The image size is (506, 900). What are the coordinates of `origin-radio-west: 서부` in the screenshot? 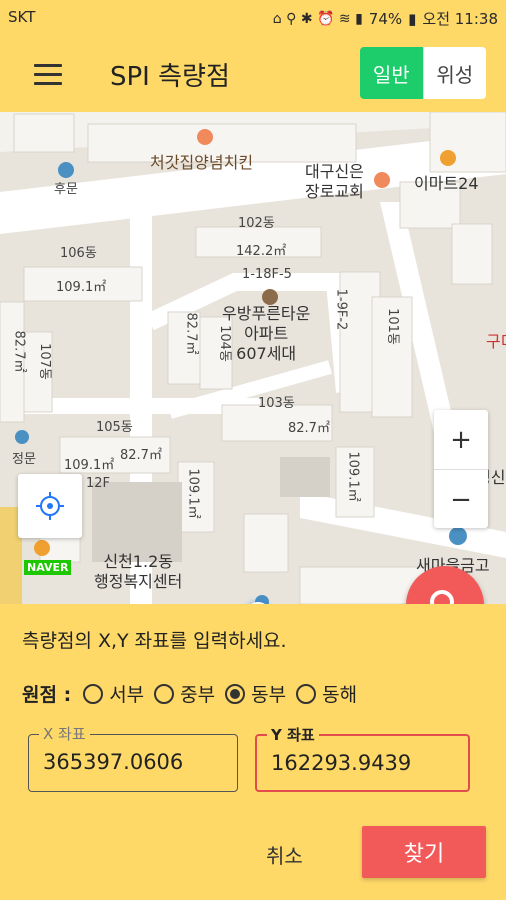 It's located at (113, 693).